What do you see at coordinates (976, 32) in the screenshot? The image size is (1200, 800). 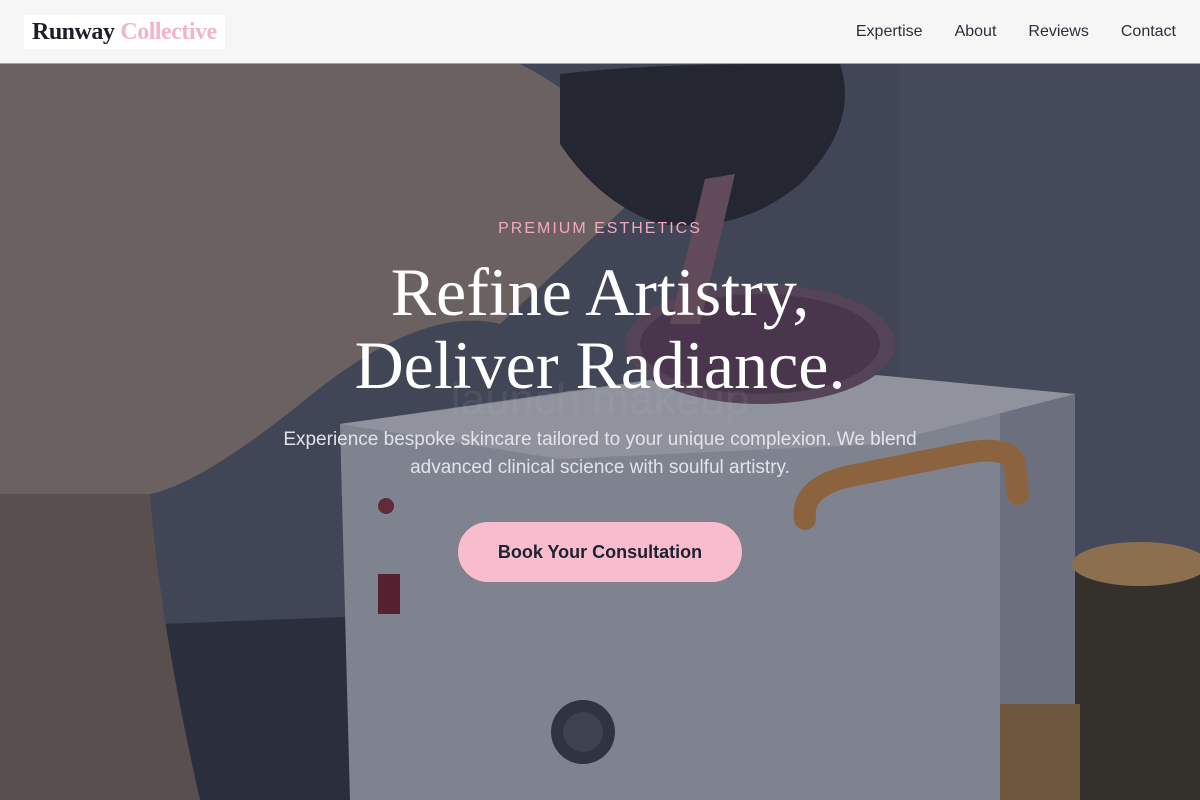 I see `nav-link-about: About` at bounding box center [976, 32].